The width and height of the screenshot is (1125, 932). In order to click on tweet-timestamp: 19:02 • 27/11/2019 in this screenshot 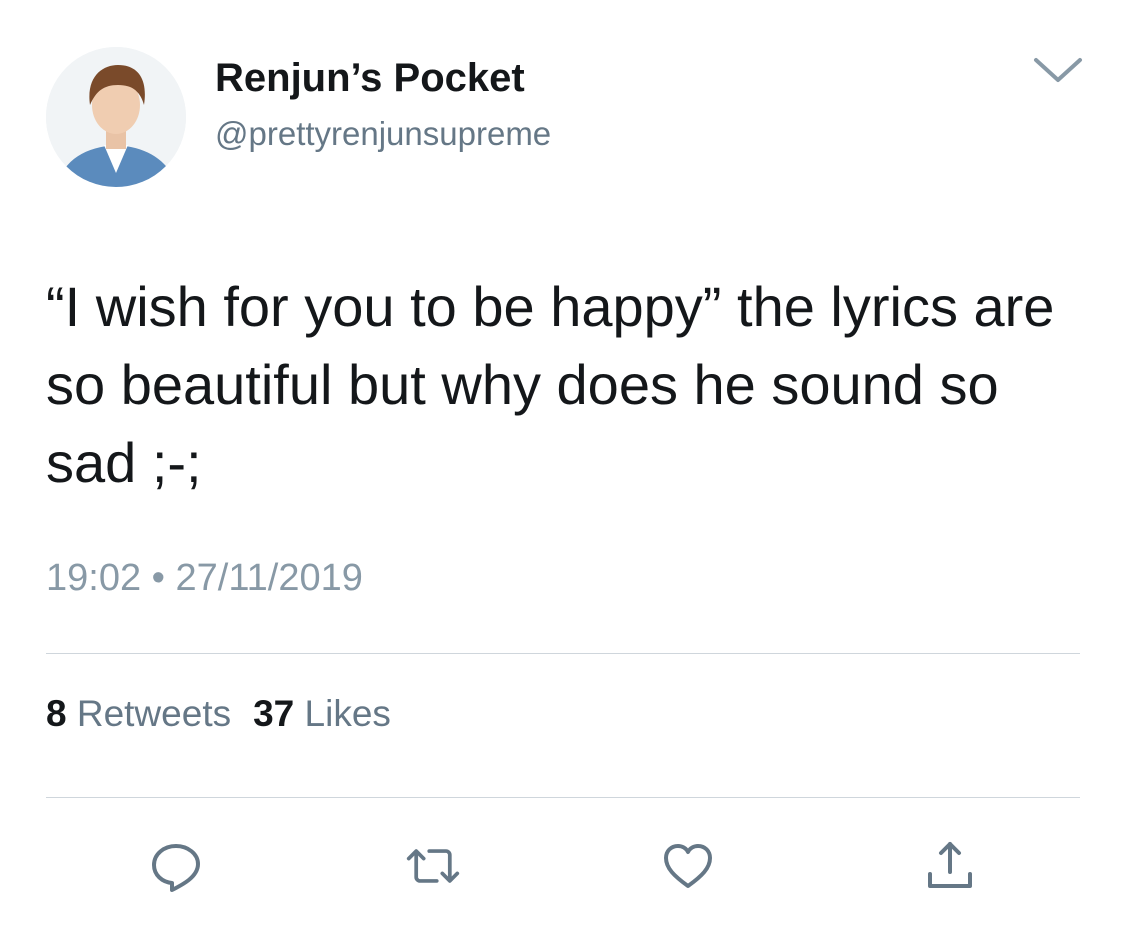, I will do `click(204, 578)`.